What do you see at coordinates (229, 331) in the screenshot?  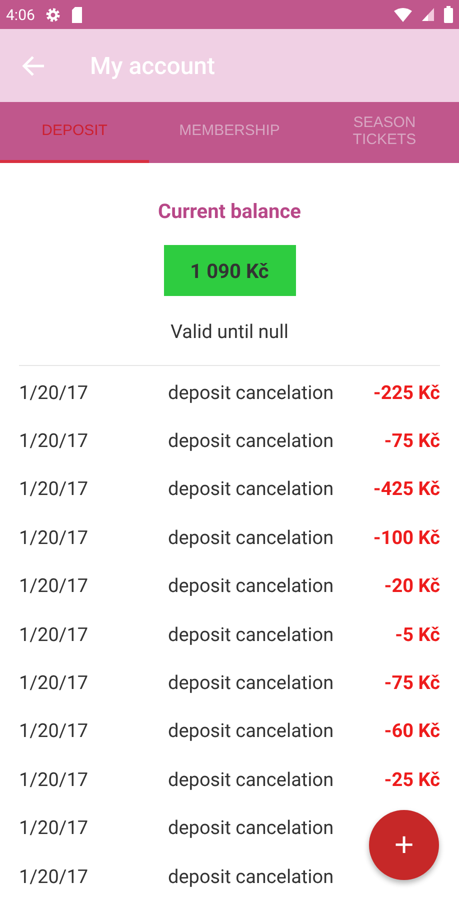 I see `validity-text: Valid until null` at bounding box center [229, 331].